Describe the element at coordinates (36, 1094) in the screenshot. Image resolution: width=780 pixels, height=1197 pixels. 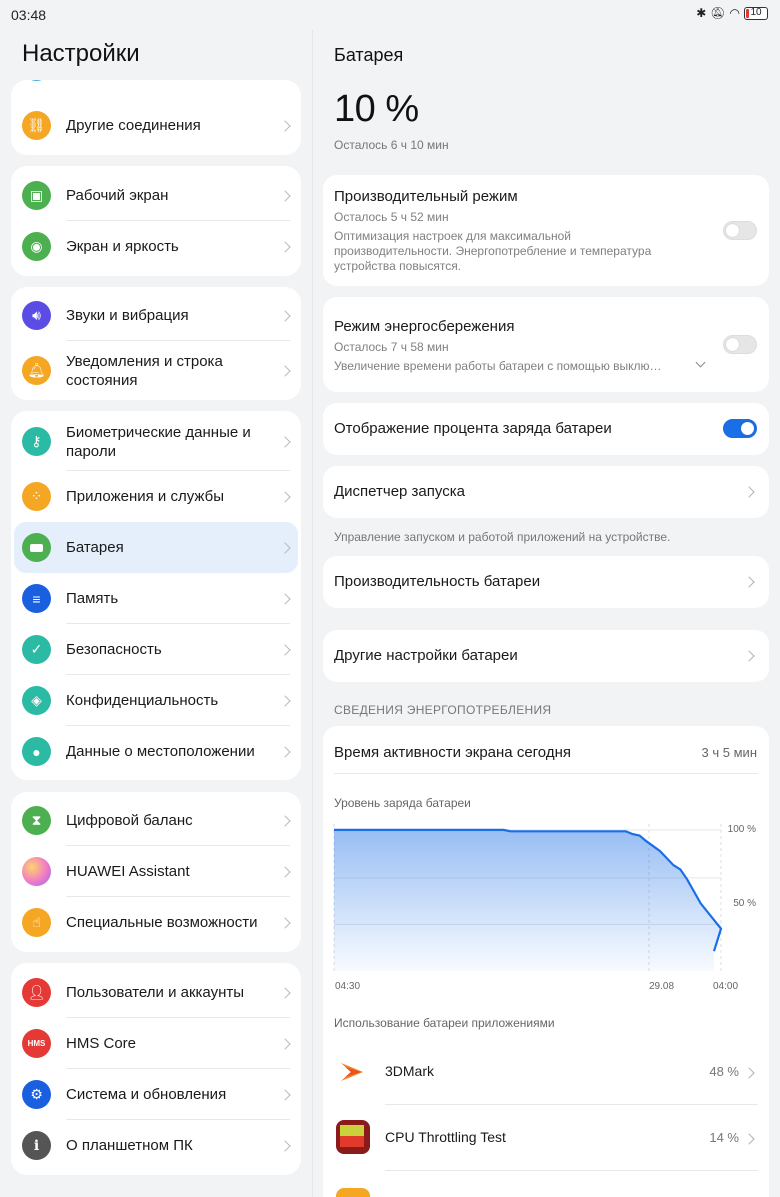
I see `gear-icon: ⚙︎` at that location.